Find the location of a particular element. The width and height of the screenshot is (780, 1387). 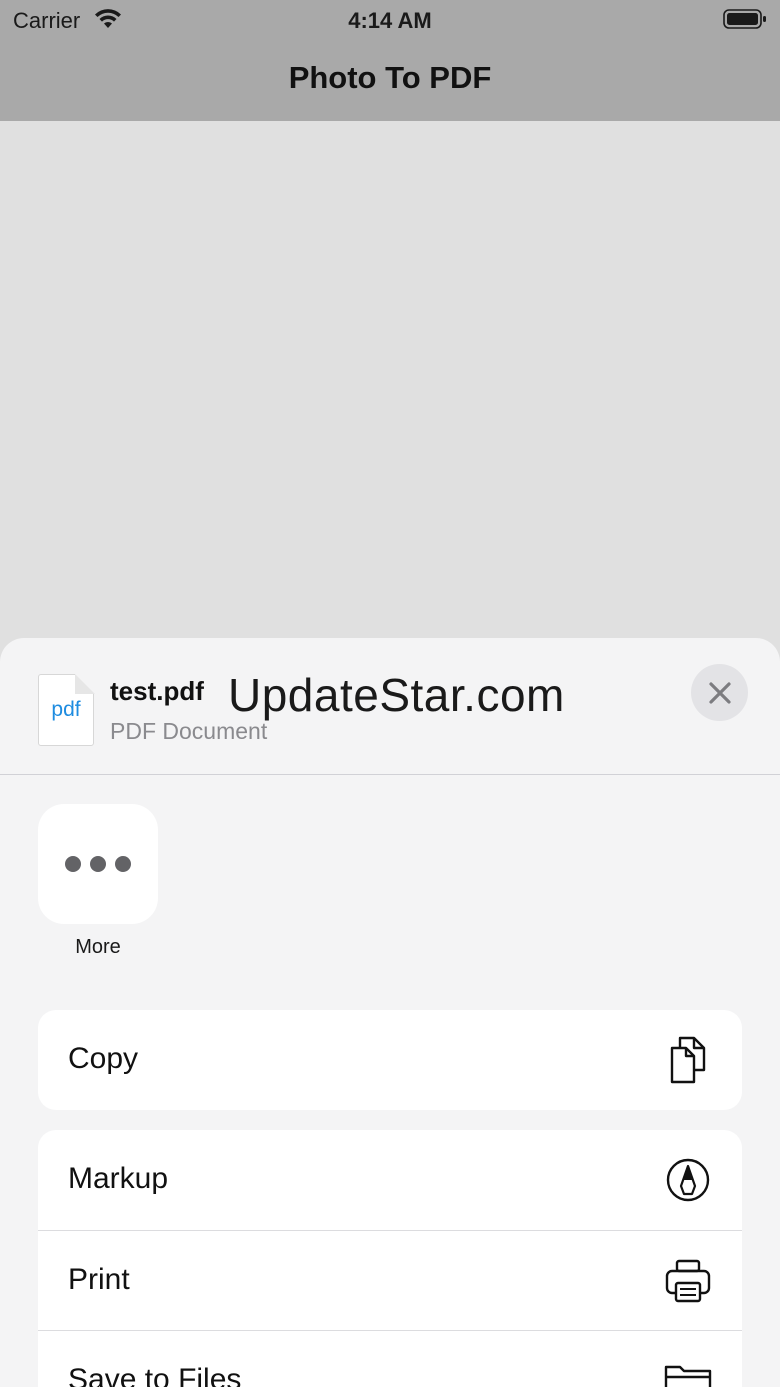

header-divider is located at coordinates (390, 774).